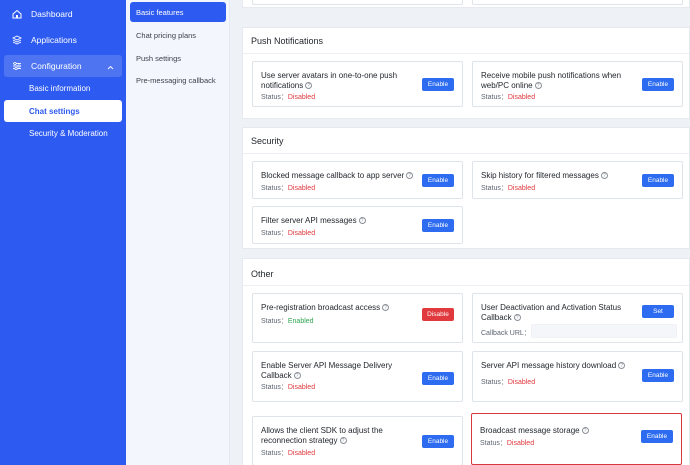 Image resolution: width=690 pixels, height=465 pixels. Describe the element at coordinates (56, 66) in the screenshot. I see `nav-configuration-label: Configuration` at that location.